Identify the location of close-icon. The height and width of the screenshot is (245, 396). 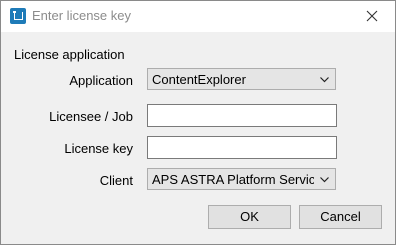
(372, 16).